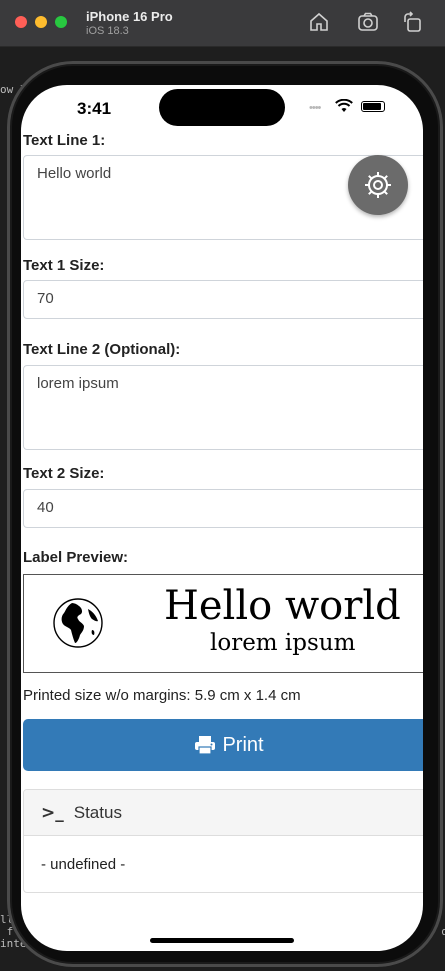 The image size is (445, 971). I want to click on text-1-size-label: Text 1 Size:, so click(64, 265).